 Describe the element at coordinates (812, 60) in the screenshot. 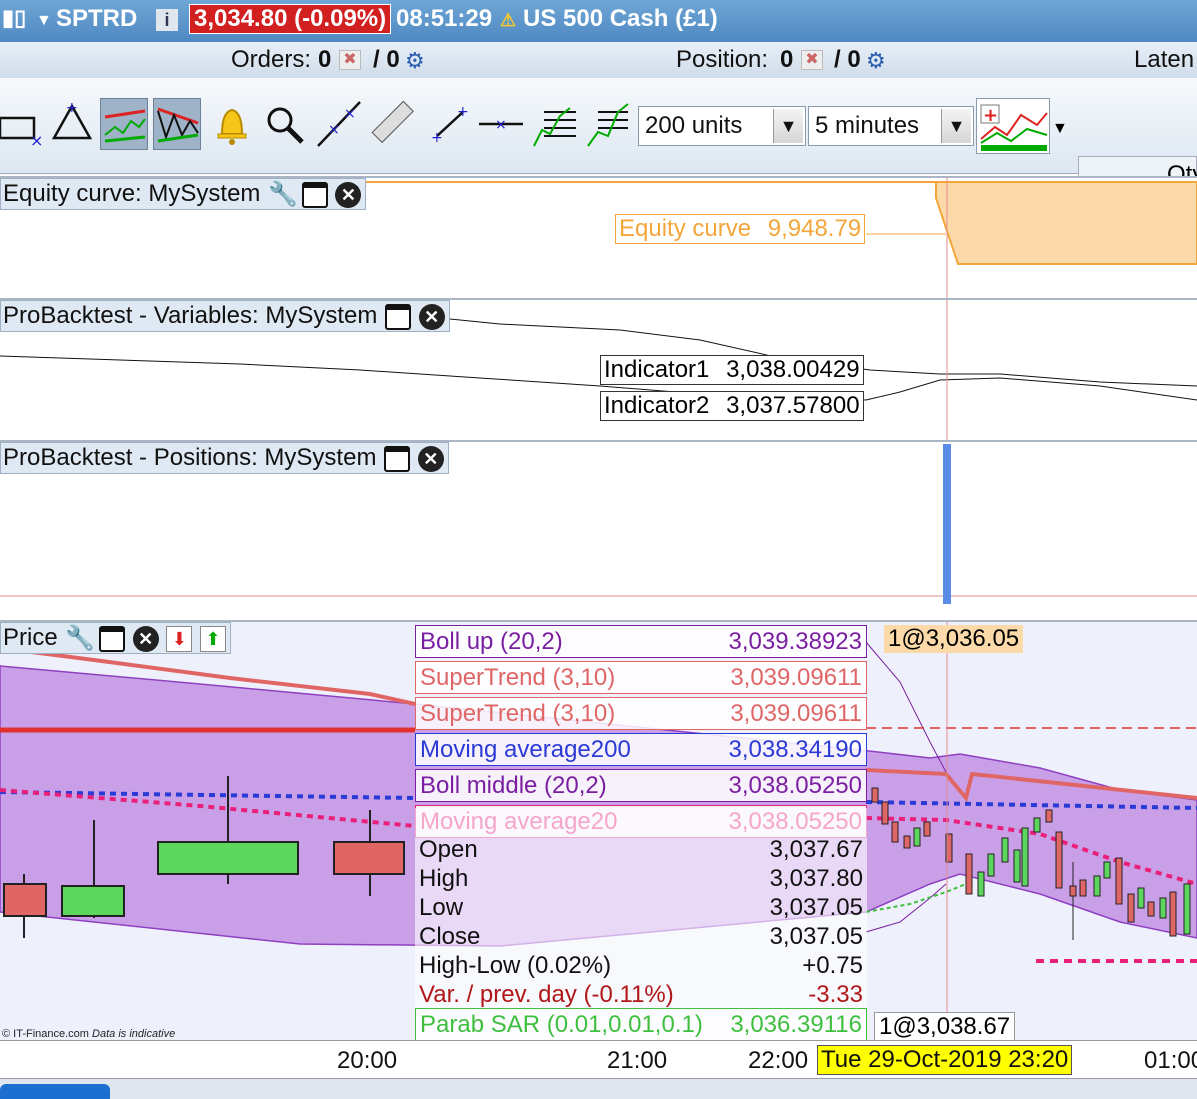

I see `close-position-icon: ✖` at that location.